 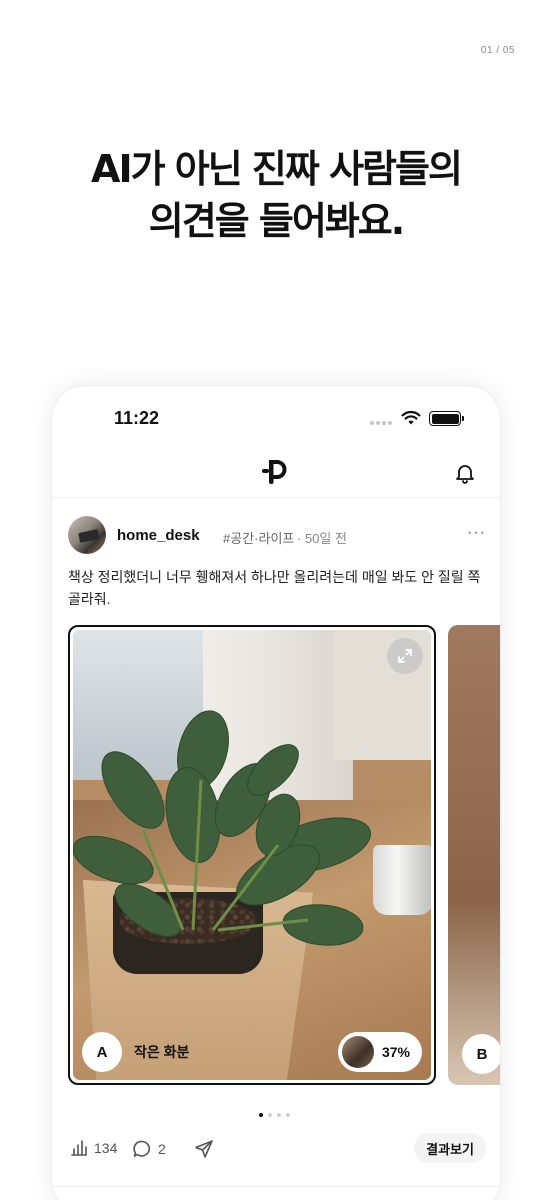 I want to click on option-letter-badge: B, so click(x=481, y=1054).